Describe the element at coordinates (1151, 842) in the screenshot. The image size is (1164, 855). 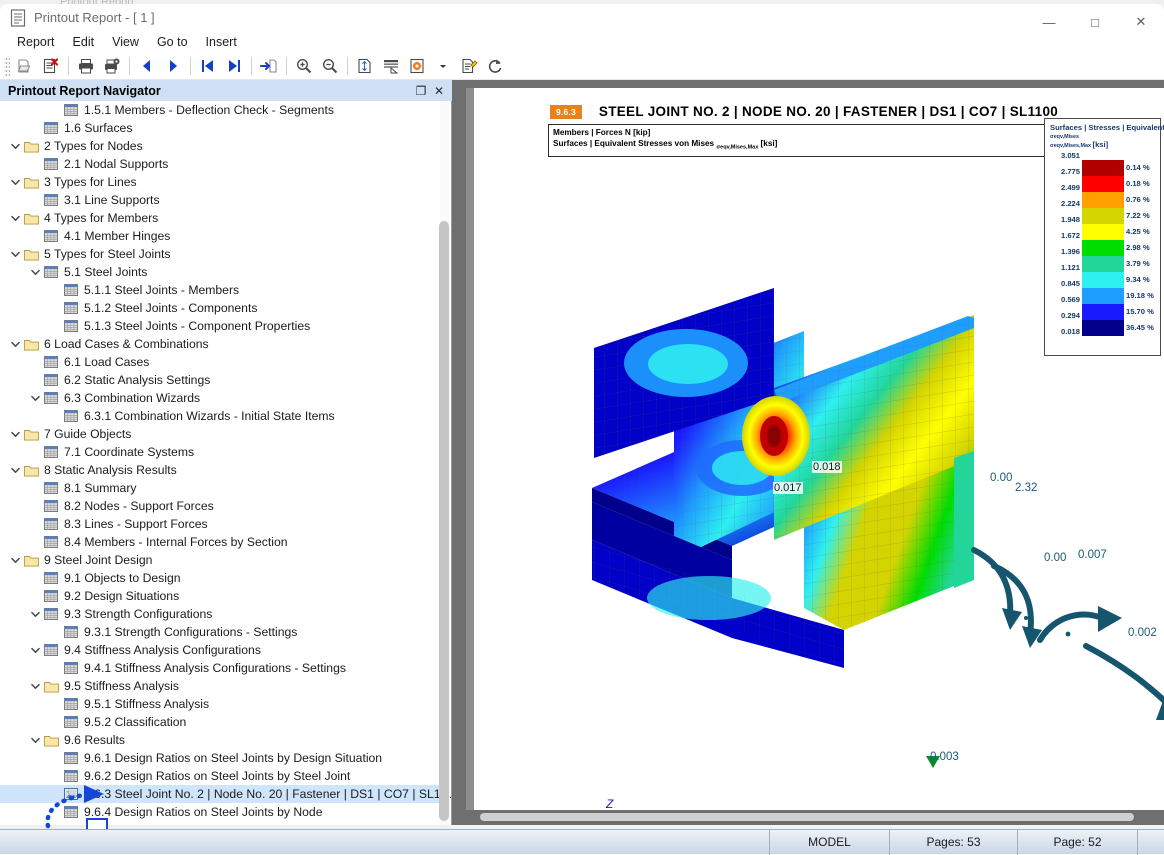
I see `status-resize-grip` at that location.